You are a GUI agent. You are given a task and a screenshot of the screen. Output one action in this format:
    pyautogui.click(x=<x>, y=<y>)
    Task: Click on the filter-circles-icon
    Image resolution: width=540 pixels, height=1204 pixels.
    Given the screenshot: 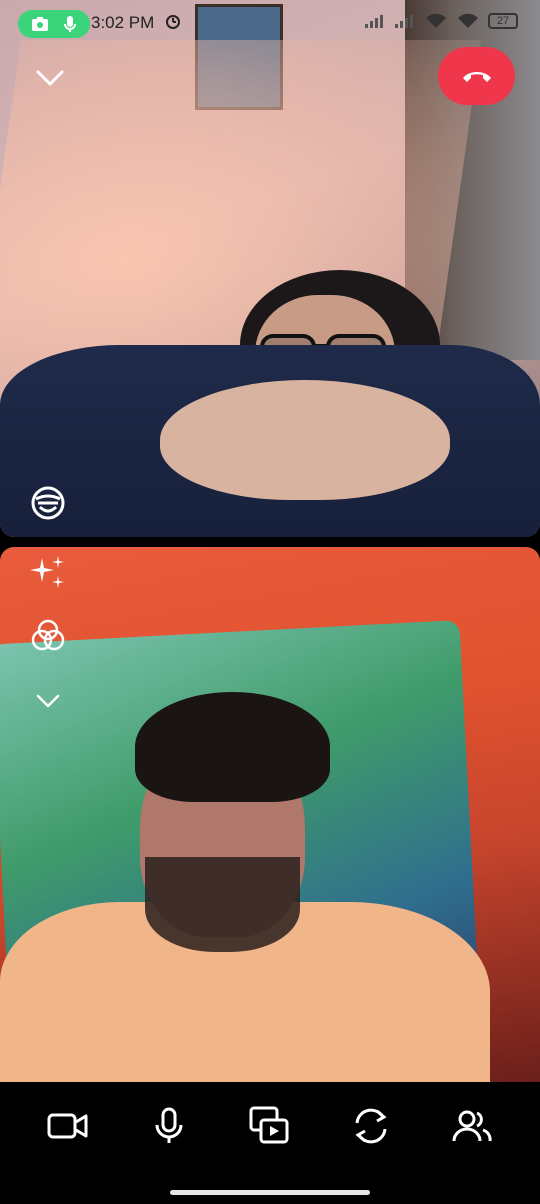 What is the action you would take?
    pyautogui.click(x=48, y=635)
    